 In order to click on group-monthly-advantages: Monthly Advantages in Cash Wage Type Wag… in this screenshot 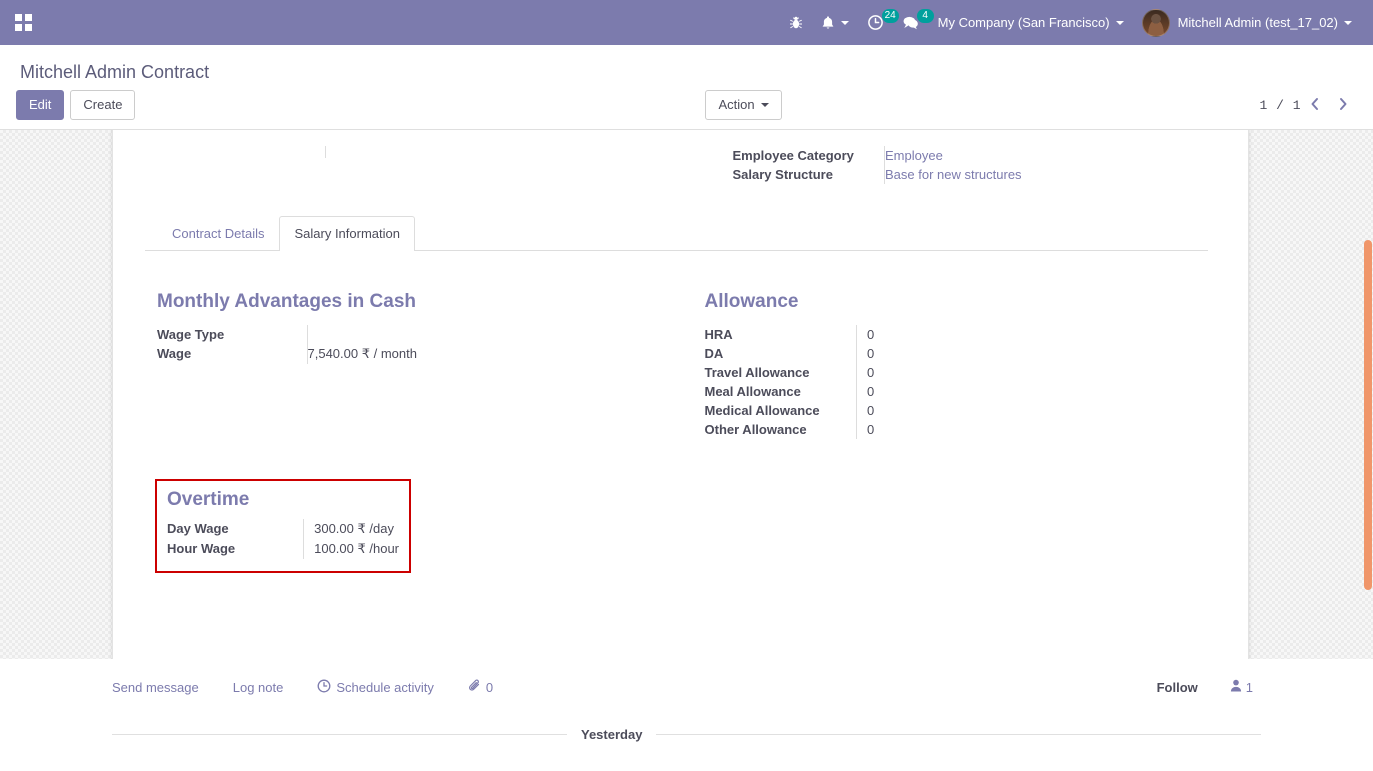, I will do `click(411, 365)`.